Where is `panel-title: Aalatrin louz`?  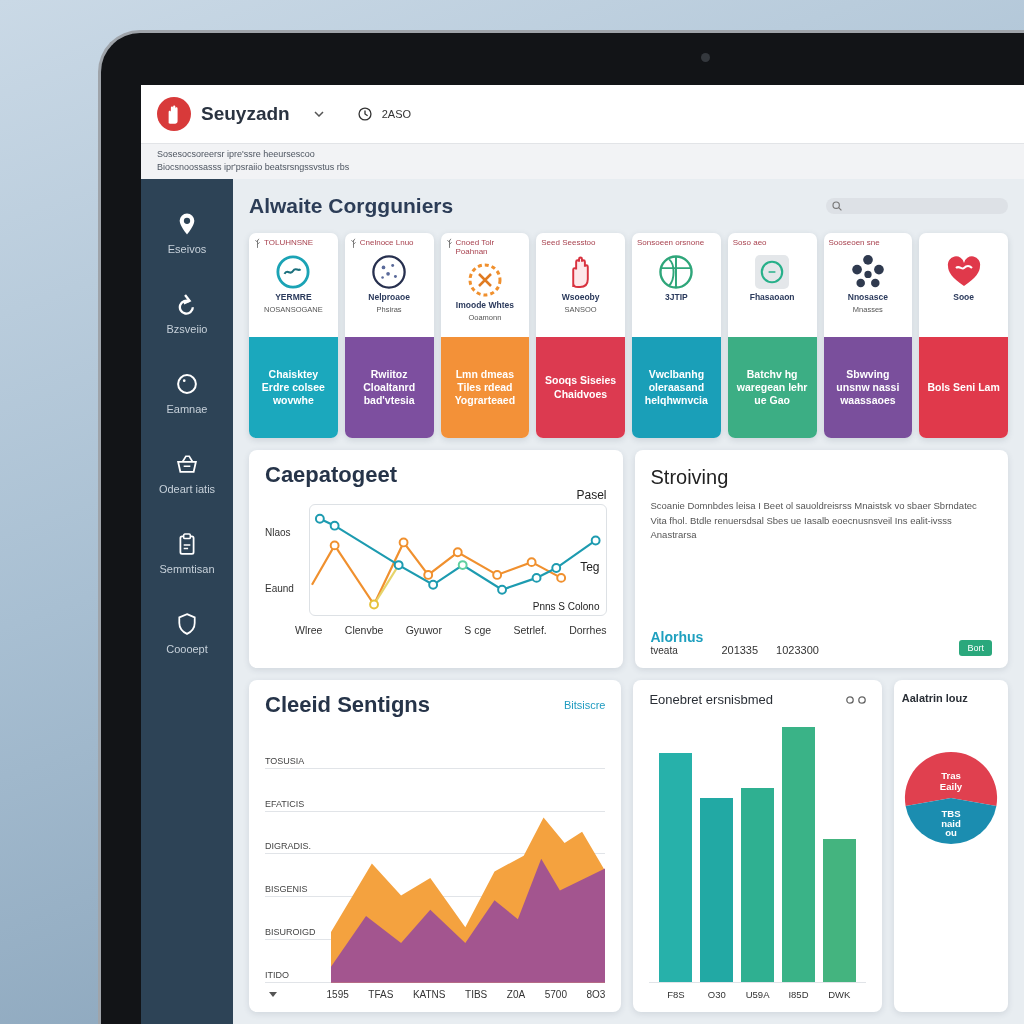 panel-title: Aalatrin louz is located at coordinates (934, 698).